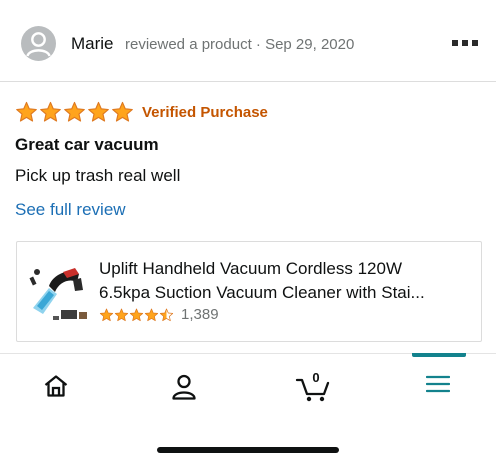  I want to click on person-icon, so click(184, 387).